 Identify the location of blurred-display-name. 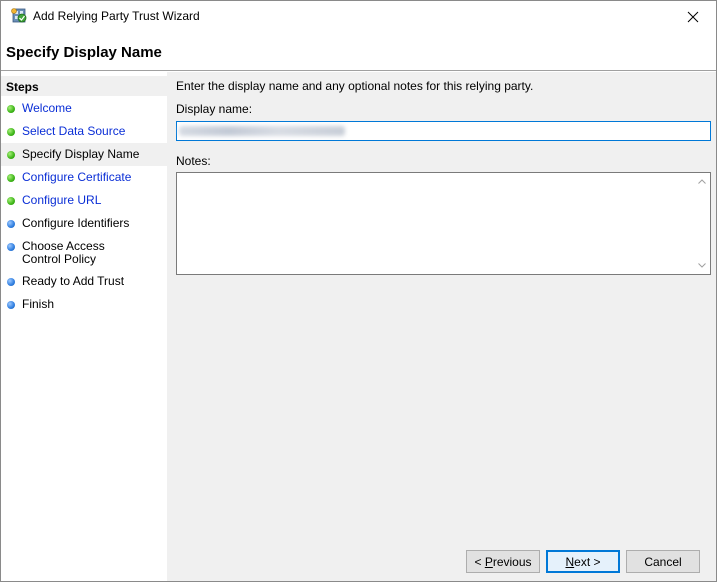
(262, 131).